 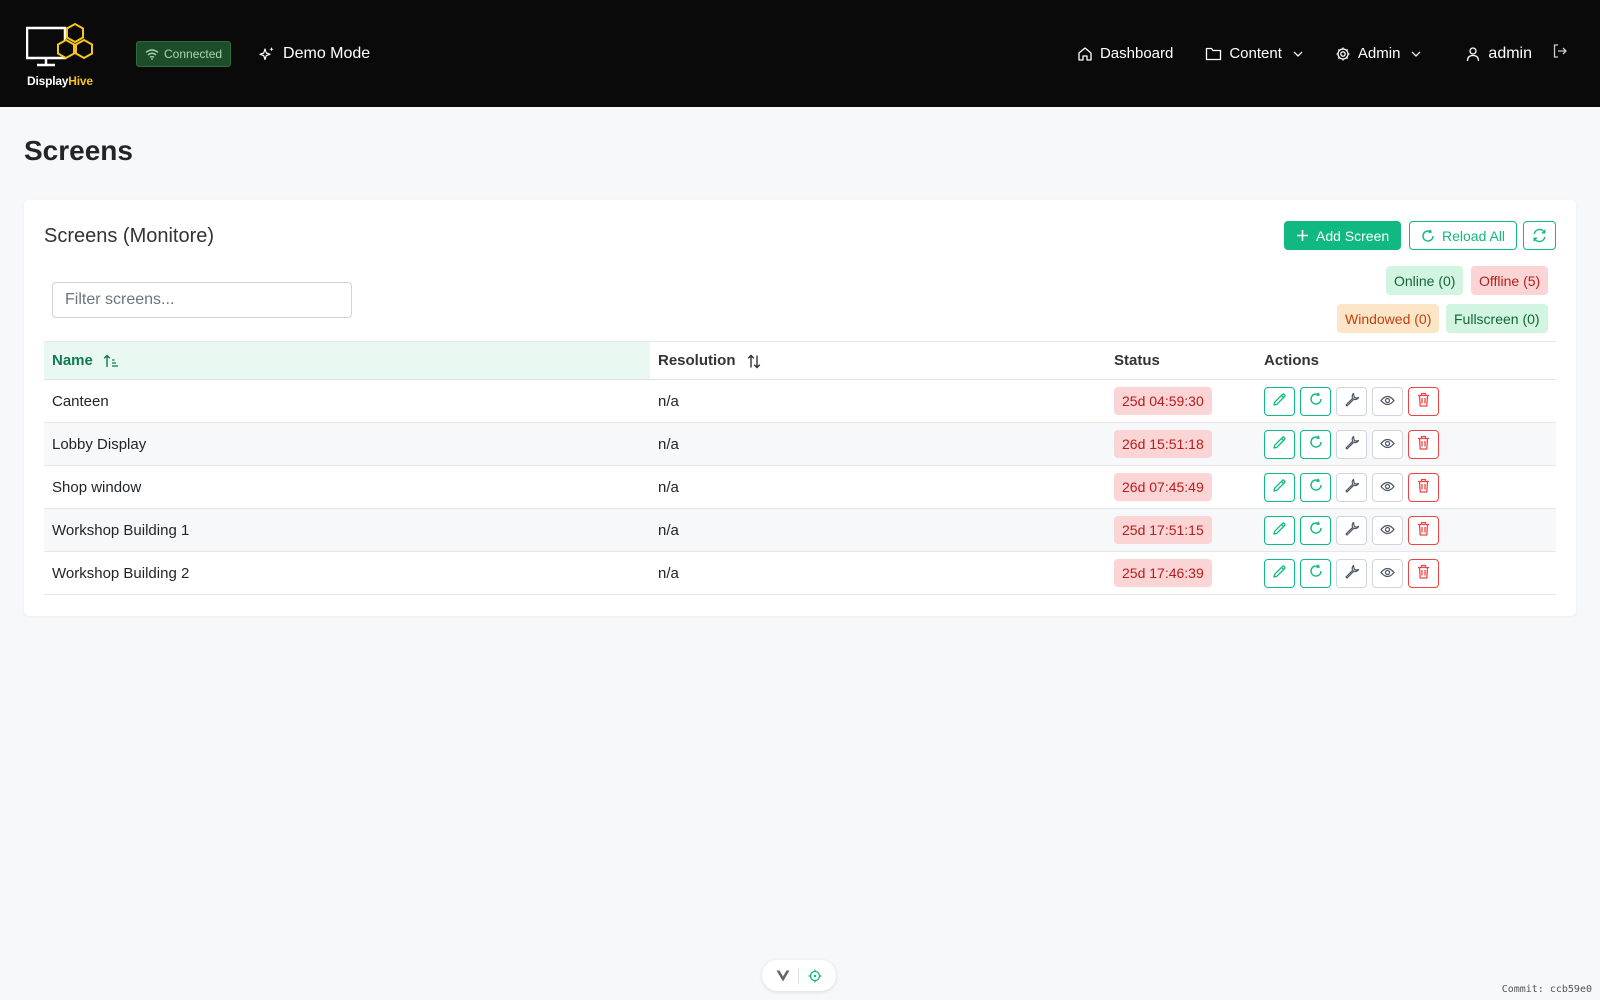 I want to click on gear-icon, so click(x=1343, y=53).